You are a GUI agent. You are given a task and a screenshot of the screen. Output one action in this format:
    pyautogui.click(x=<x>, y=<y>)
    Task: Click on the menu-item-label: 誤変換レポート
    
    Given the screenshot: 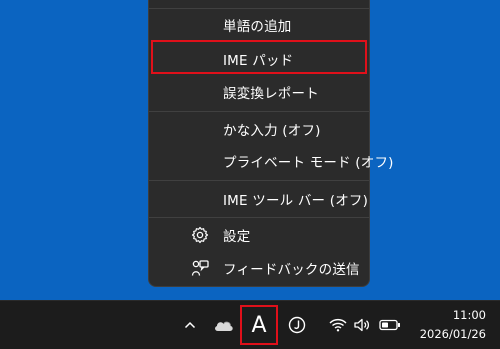 What is the action you would take?
    pyautogui.click(x=271, y=94)
    